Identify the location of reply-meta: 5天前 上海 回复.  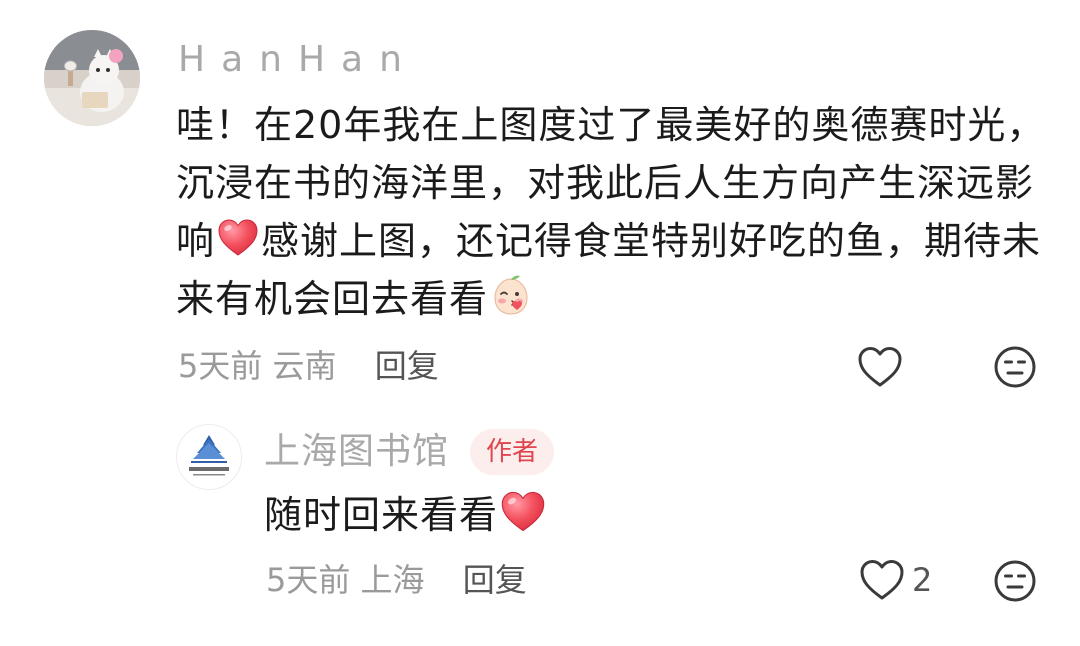
(396, 580).